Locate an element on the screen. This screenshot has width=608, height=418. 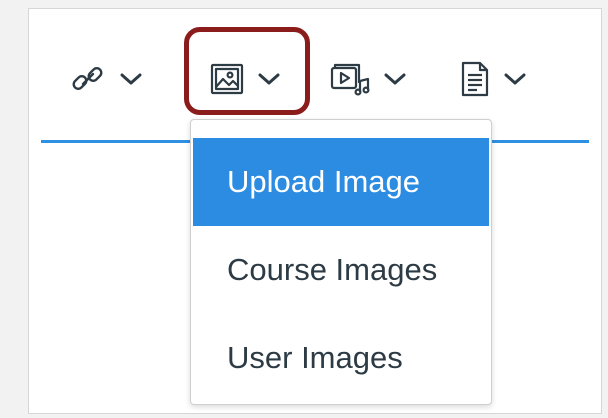
document-tool-button is located at coordinates (493, 79).